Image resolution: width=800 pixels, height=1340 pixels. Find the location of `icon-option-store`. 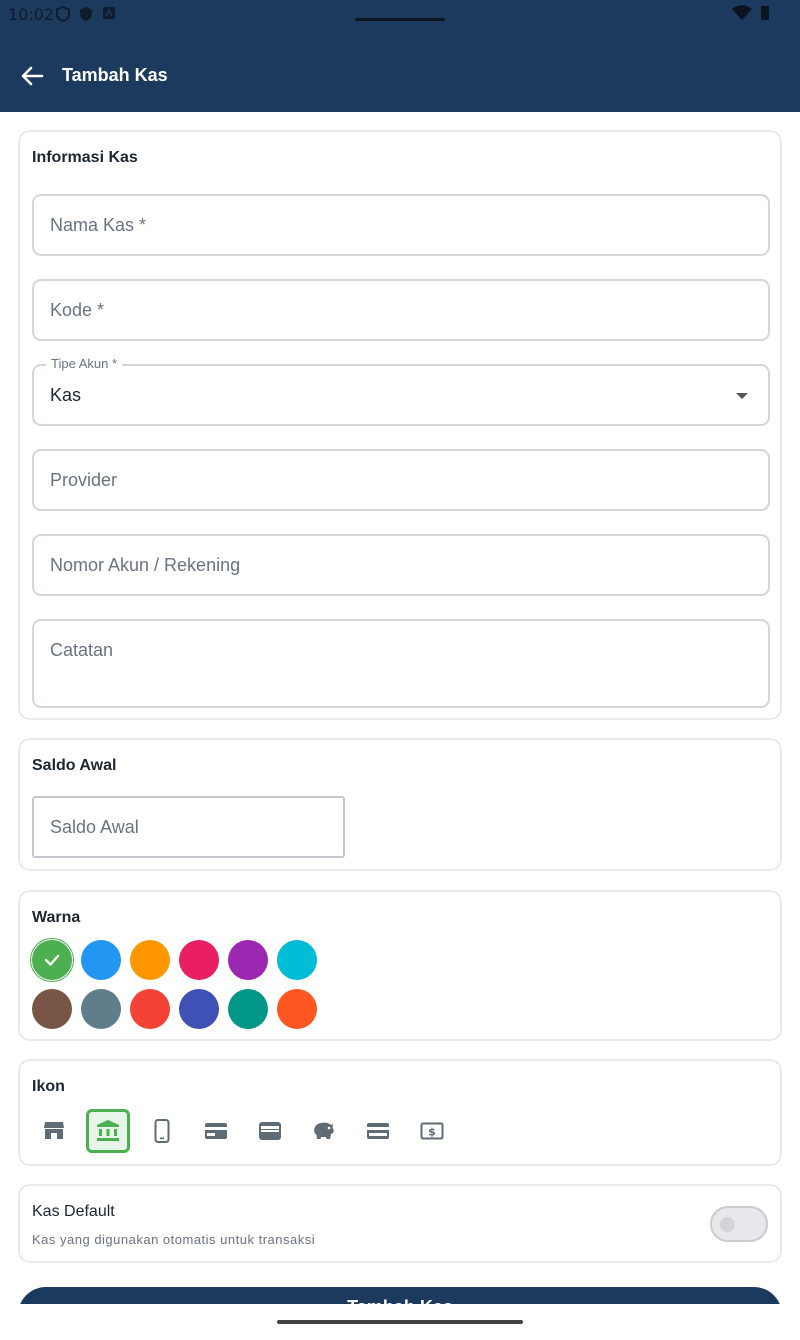

icon-option-store is located at coordinates (54, 1131).